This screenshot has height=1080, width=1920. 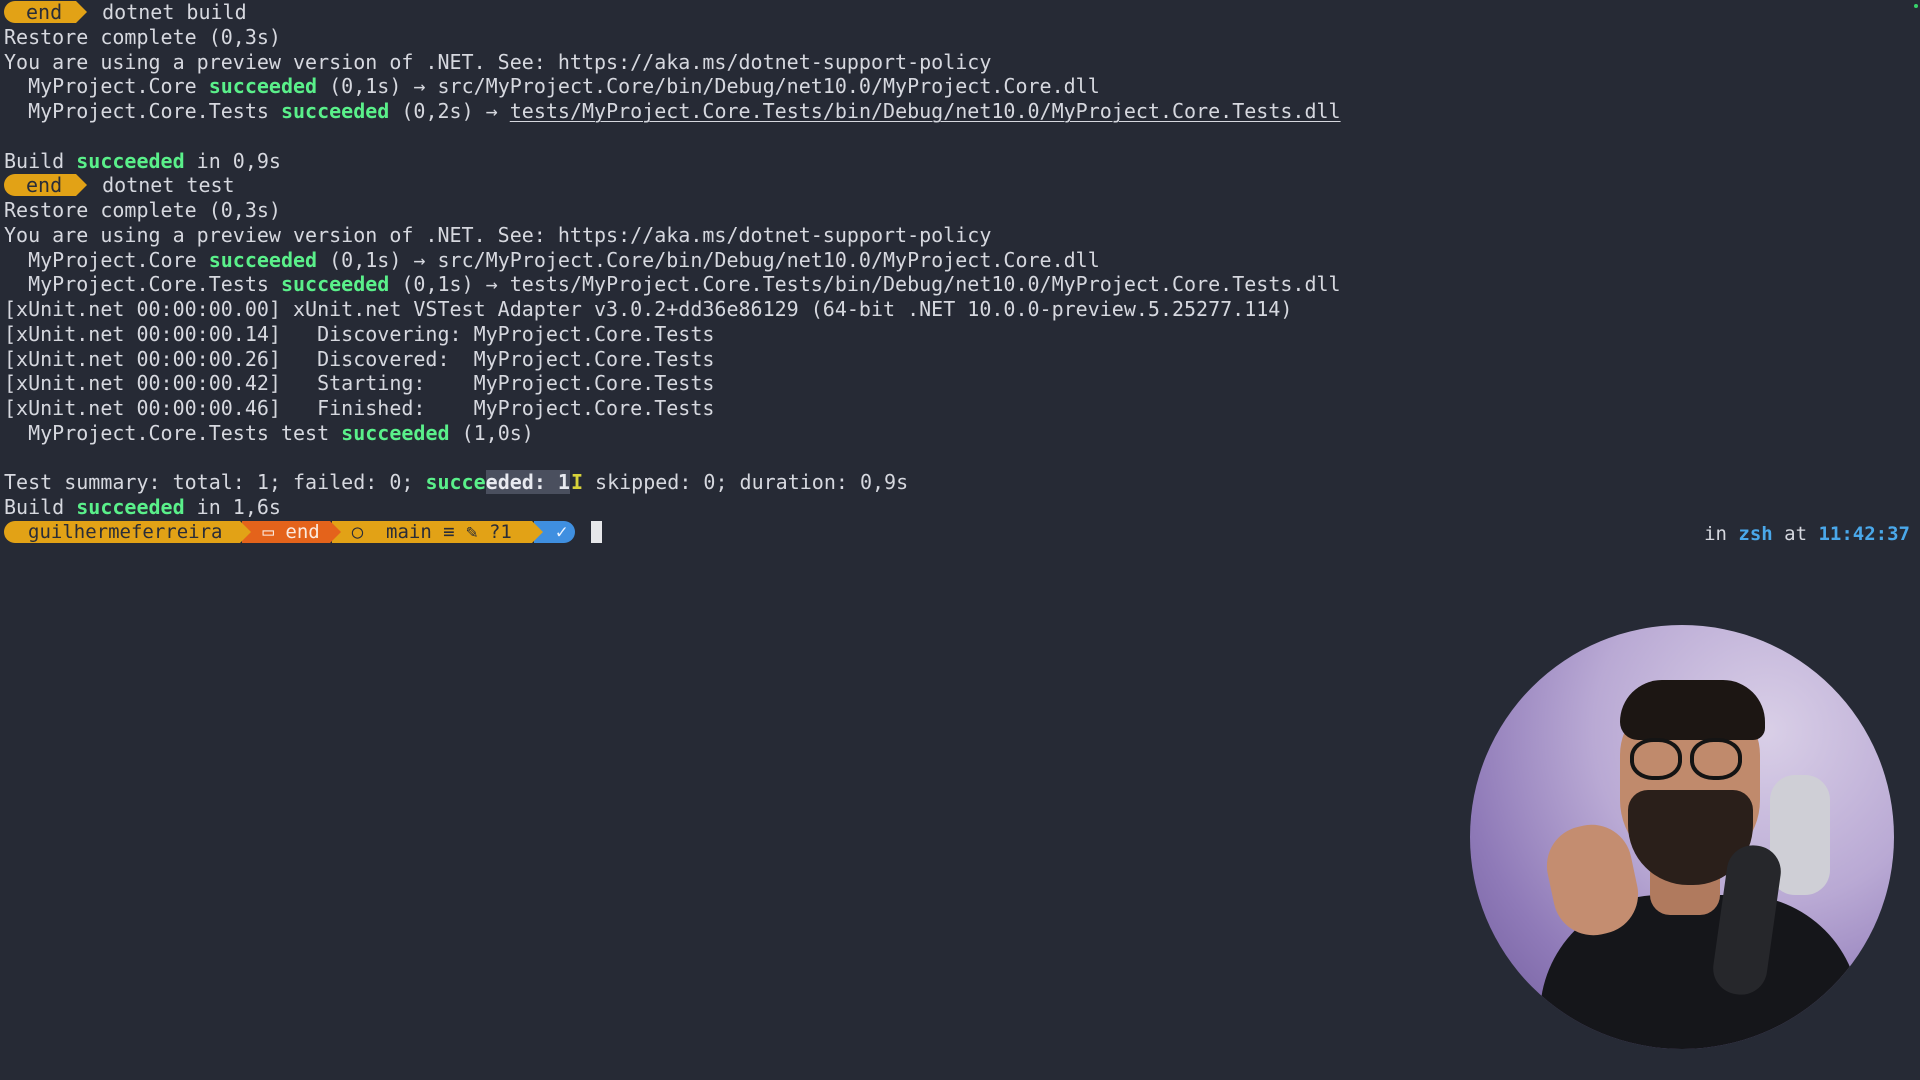 What do you see at coordinates (357, 531) in the screenshot?
I see `github-icon: ○` at bounding box center [357, 531].